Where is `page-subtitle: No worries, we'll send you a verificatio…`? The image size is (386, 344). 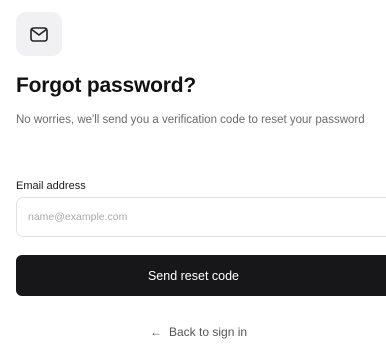 page-subtitle: No worries, we'll send you a verificatio… is located at coordinates (190, 120).